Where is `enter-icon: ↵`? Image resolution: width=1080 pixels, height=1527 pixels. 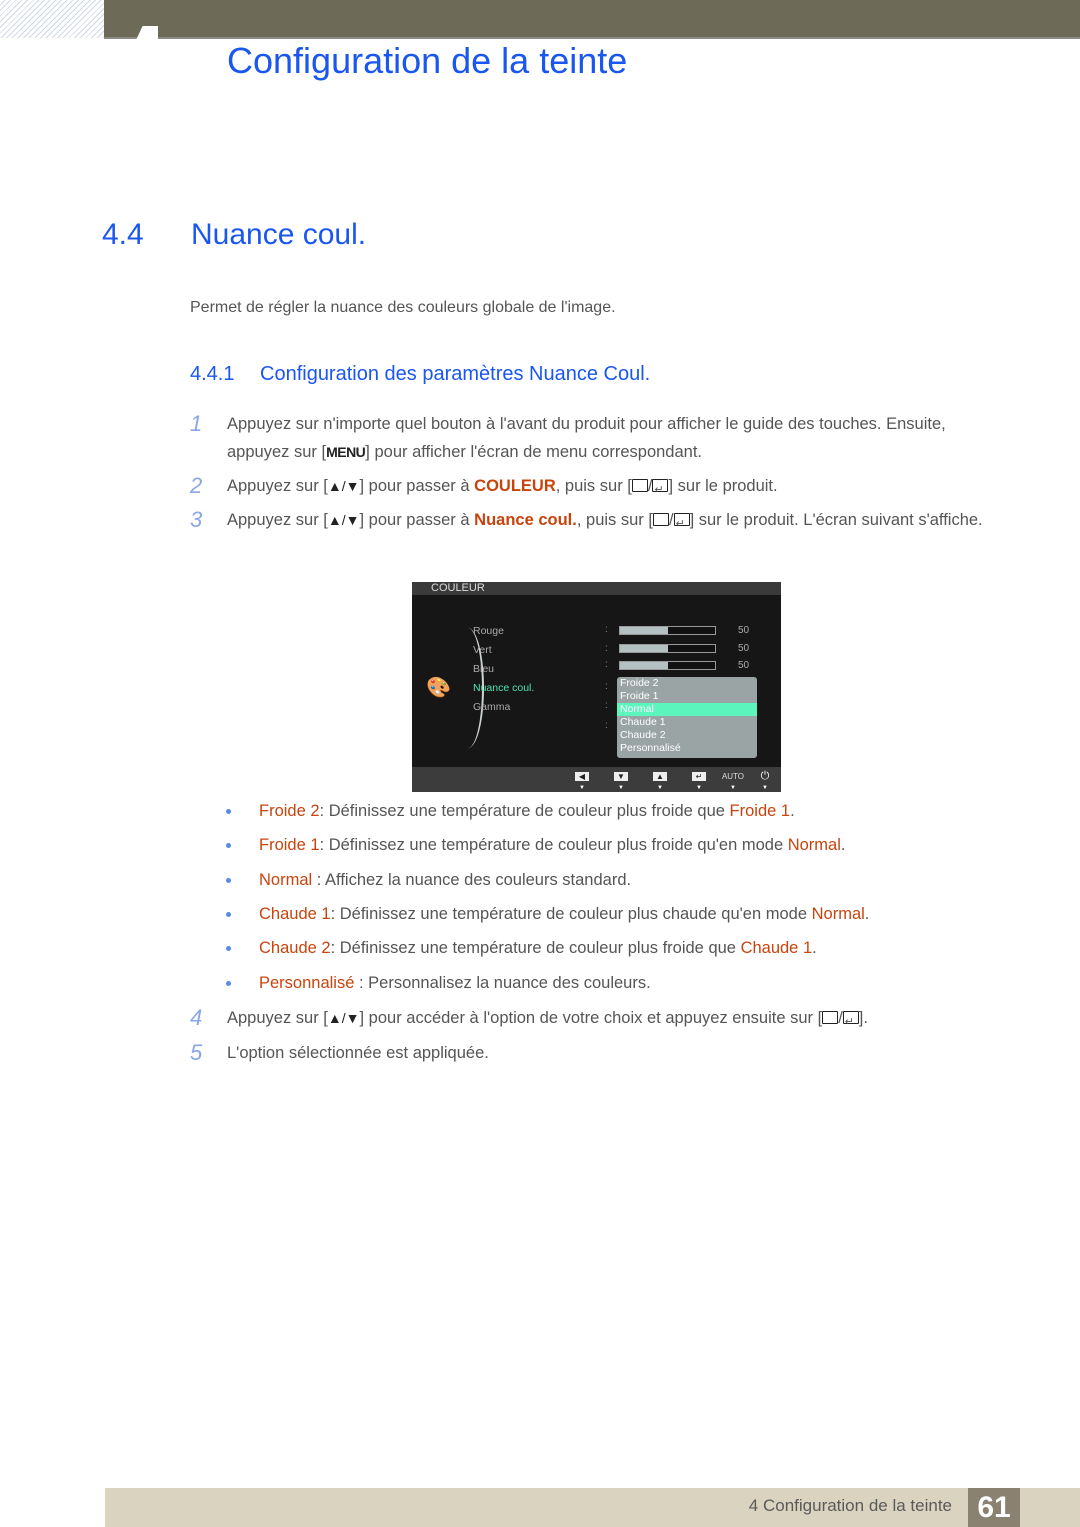 enter-icon: ↵ is located at coordinates (699, 776).